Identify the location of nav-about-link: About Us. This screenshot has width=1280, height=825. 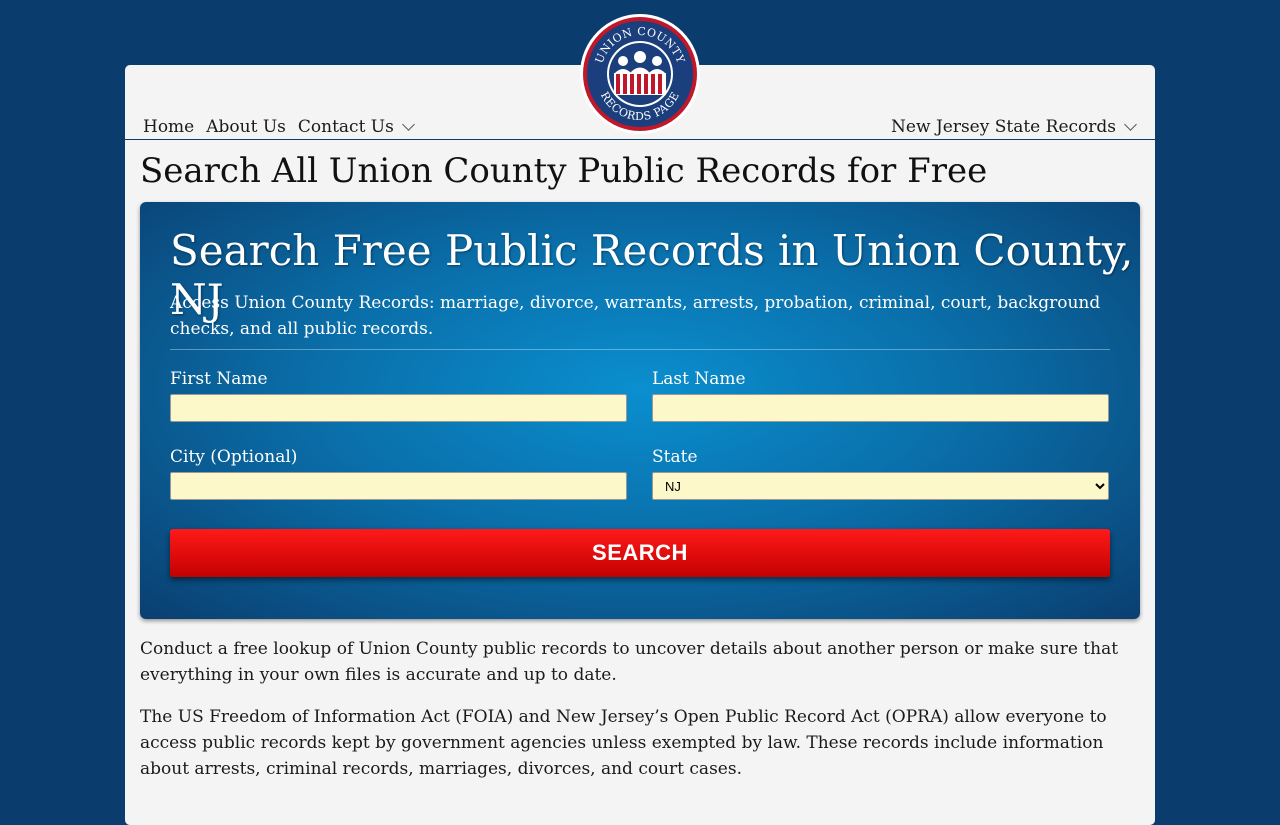
(246, 127).